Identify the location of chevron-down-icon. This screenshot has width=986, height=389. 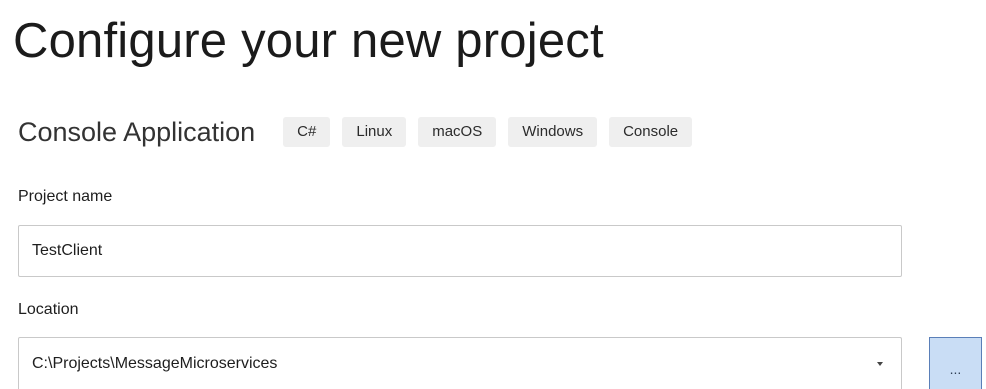
(880, 363).